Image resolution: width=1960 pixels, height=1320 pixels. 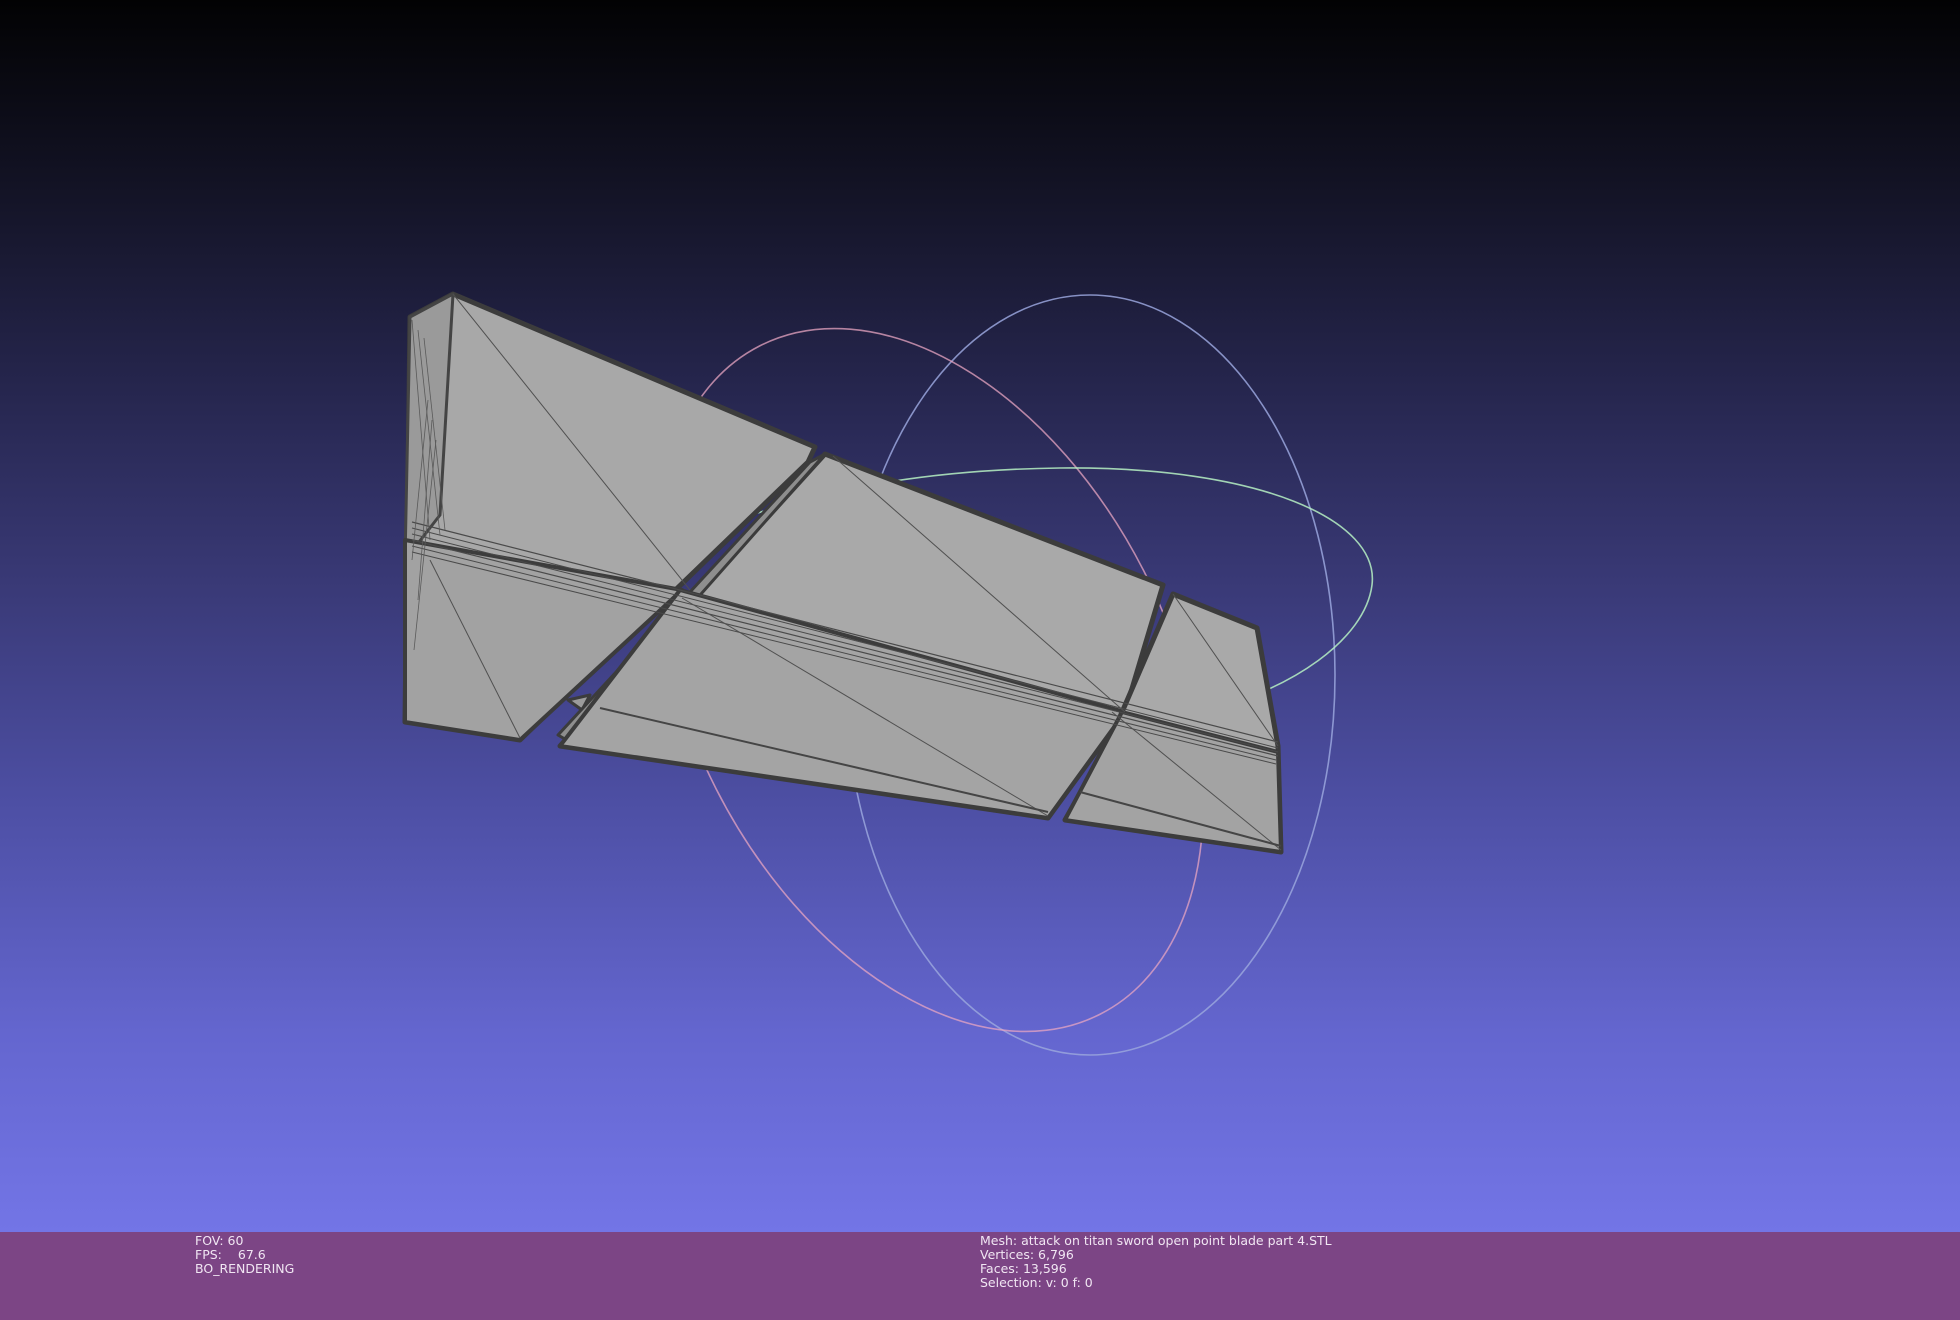 What do you see at coordinates (251, 1254) in the screenshot?
I see `fps-value: 67.6` at bounding box center [251, 1254].